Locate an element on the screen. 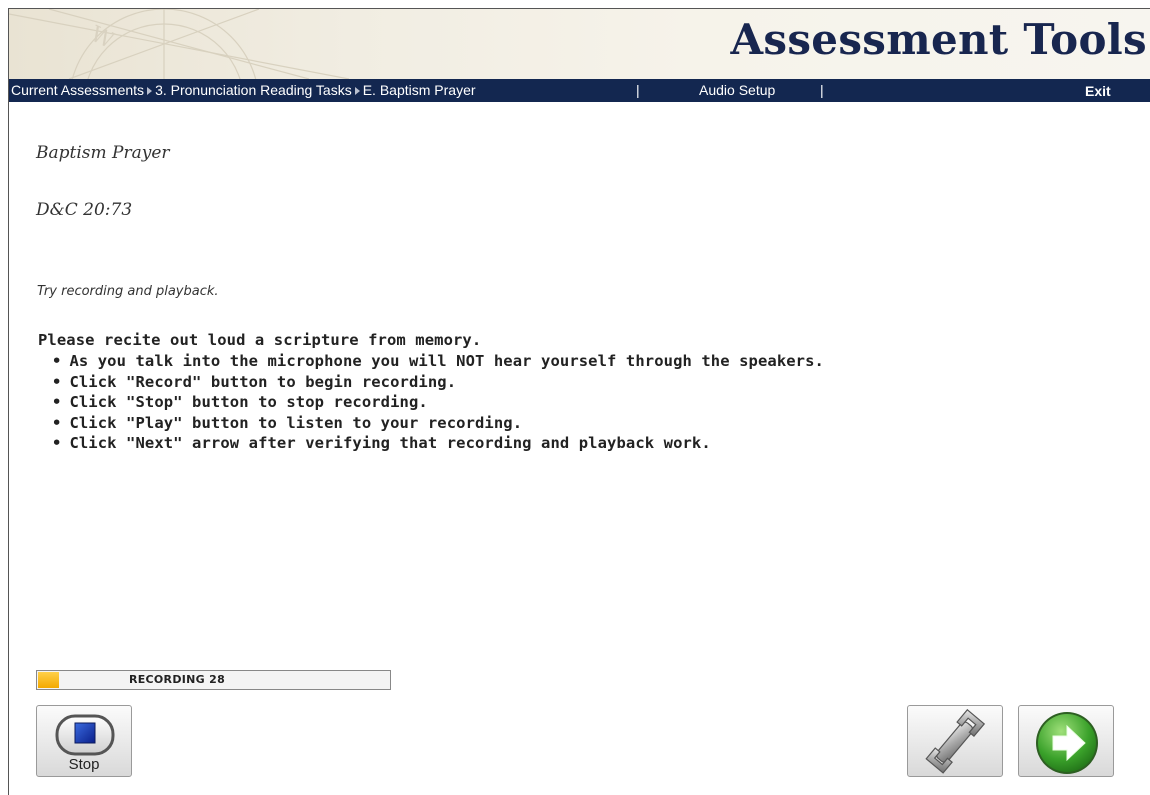  audio-setup-link: Audio Setup is located at coordinates (737, 90).